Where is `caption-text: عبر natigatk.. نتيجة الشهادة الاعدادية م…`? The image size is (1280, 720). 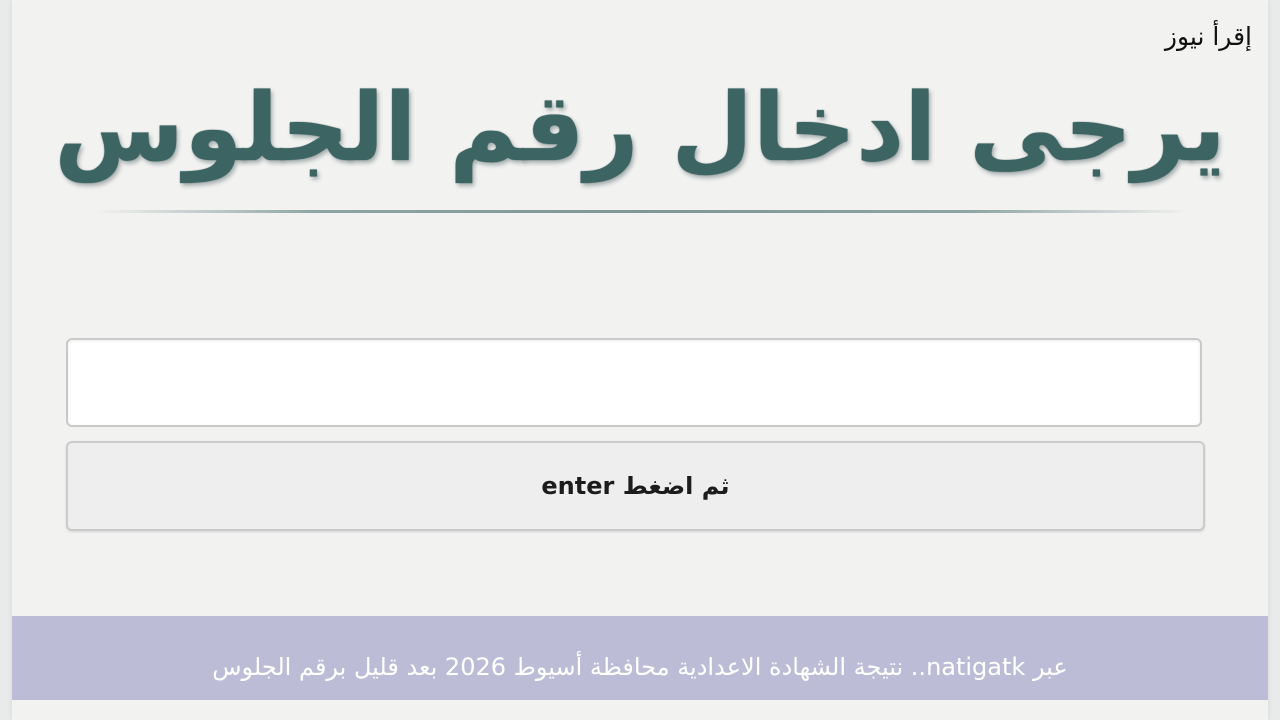 caption-text: عبر natigatk.. نتيجة الشهادة الاعدادية م… is located at coordinates (640, 667).